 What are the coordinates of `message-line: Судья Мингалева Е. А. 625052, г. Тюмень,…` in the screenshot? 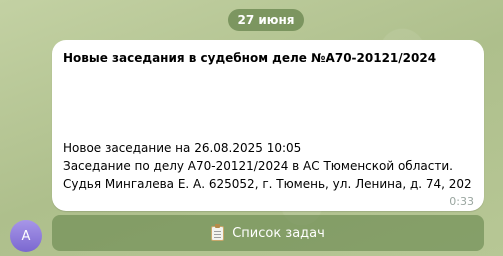 It's located at (267, 184).